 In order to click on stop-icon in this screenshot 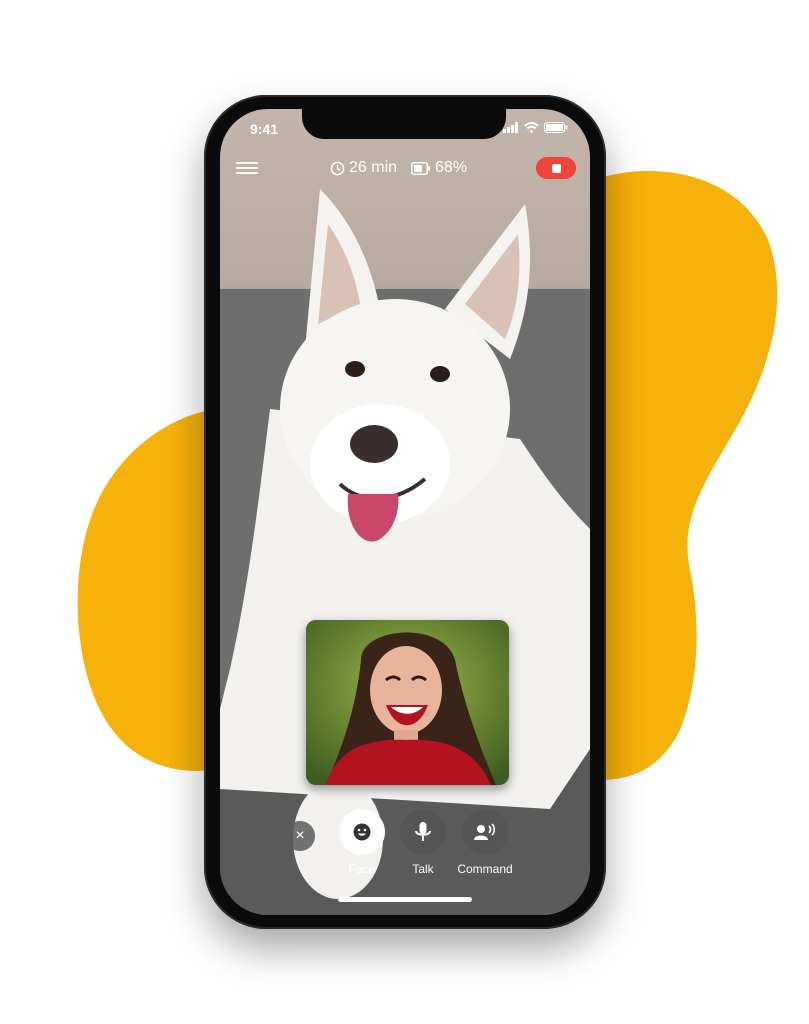, I will do `click(556, 168)`.